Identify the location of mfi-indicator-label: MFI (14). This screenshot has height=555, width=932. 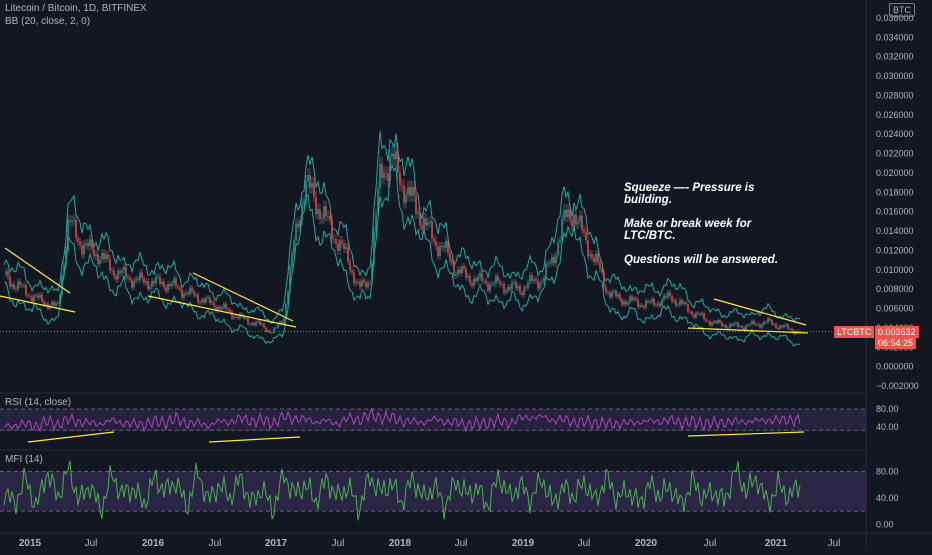
(24, 459).